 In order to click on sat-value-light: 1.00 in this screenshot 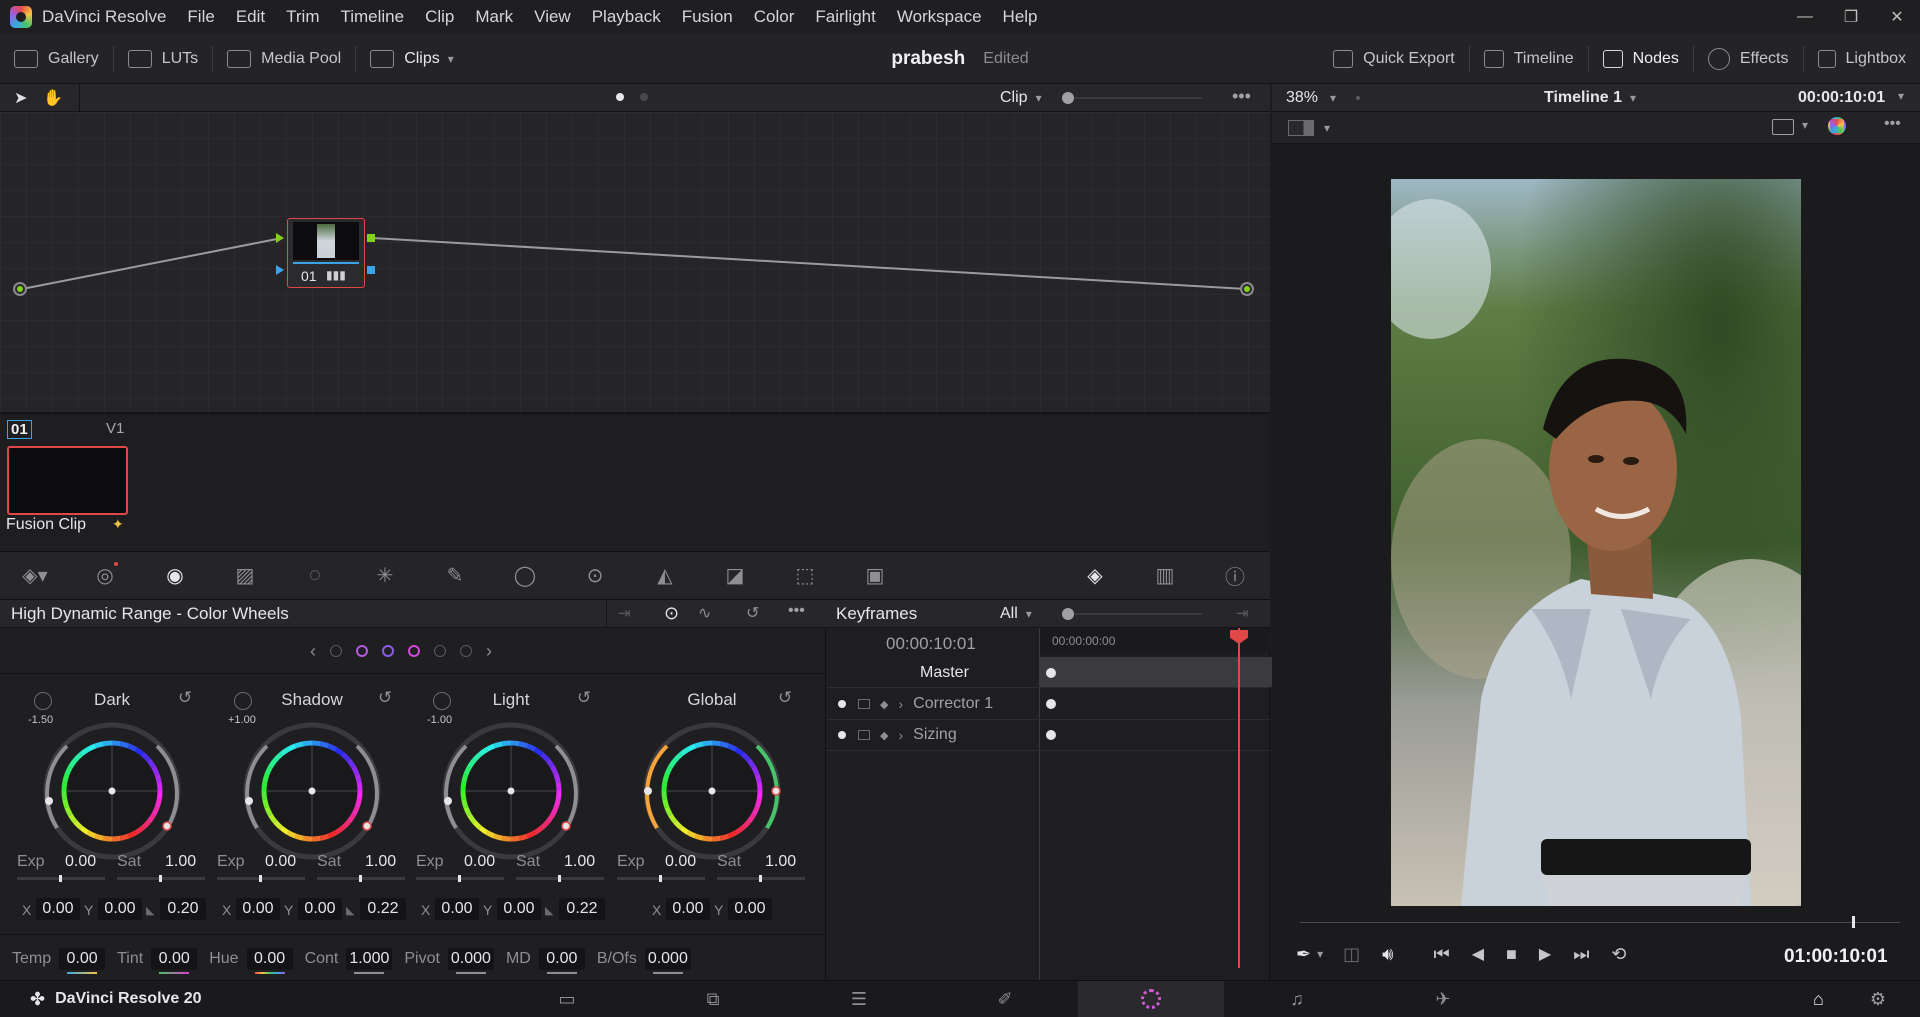, I will do `click(579, 862)`.